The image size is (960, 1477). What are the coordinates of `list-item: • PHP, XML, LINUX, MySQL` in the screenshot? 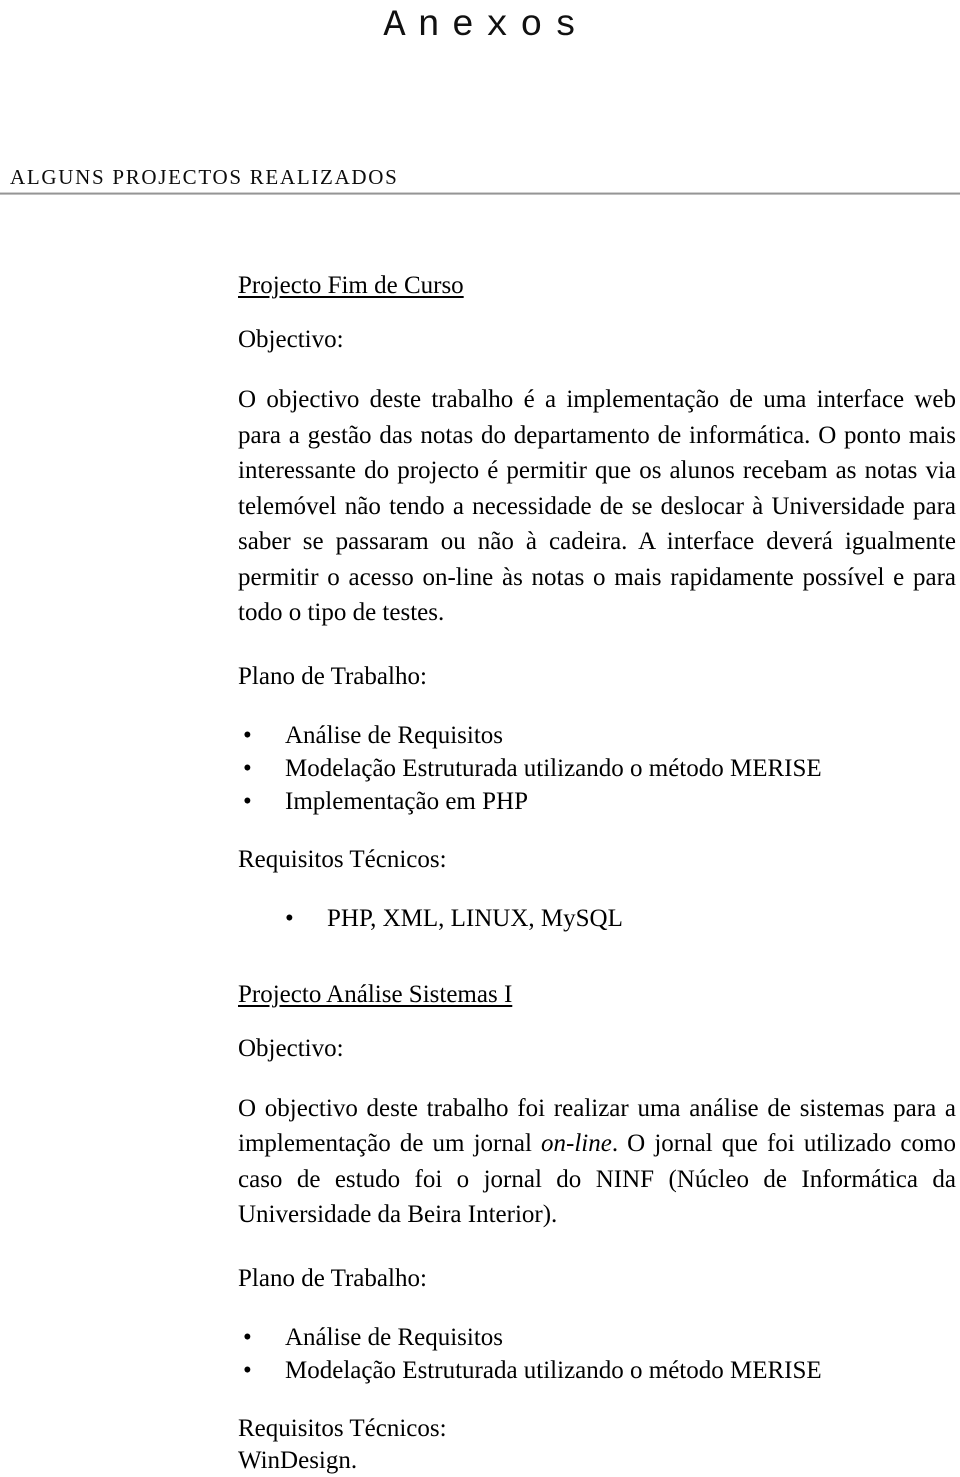 It's located at (597, 918).